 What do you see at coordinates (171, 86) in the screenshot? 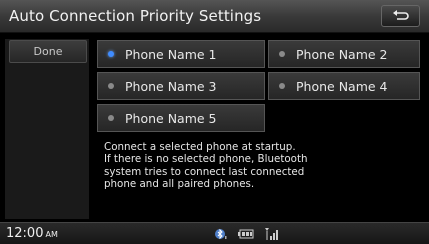
I see `phone-name-label: Phone Name 3` at bounding box center [171, 86].